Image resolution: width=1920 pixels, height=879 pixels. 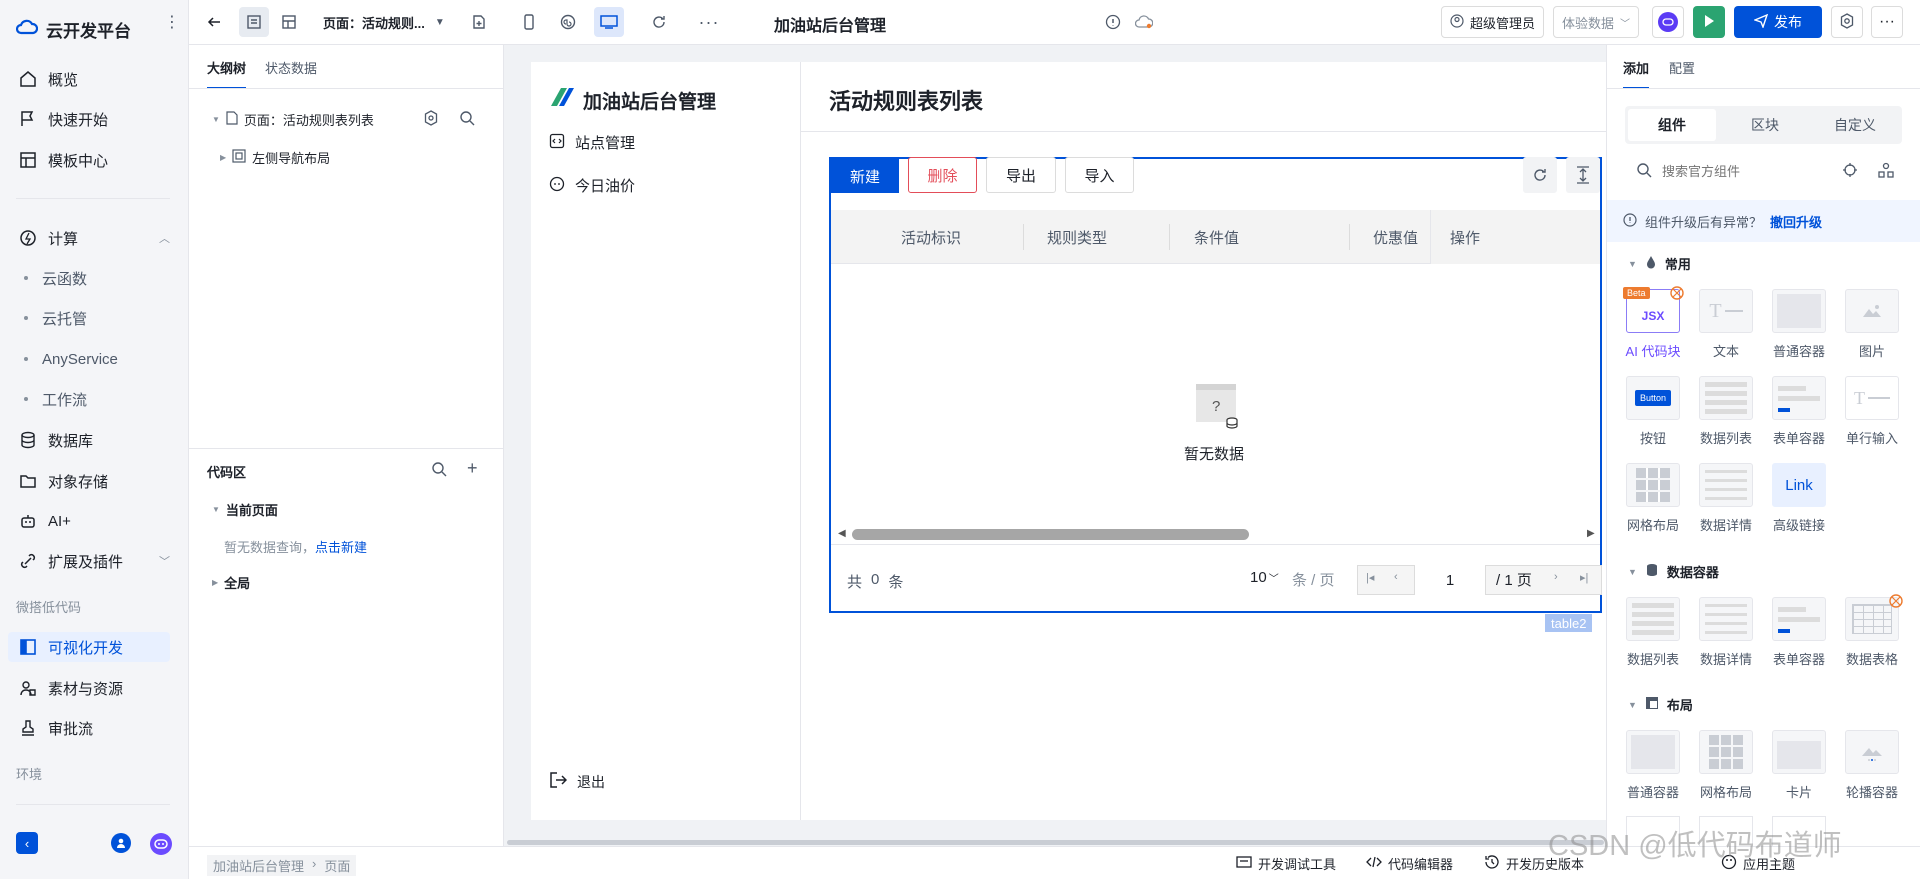 I want to click on tree-node-layout: ▶ 左侧导航布局, so click(x=275, y=157).